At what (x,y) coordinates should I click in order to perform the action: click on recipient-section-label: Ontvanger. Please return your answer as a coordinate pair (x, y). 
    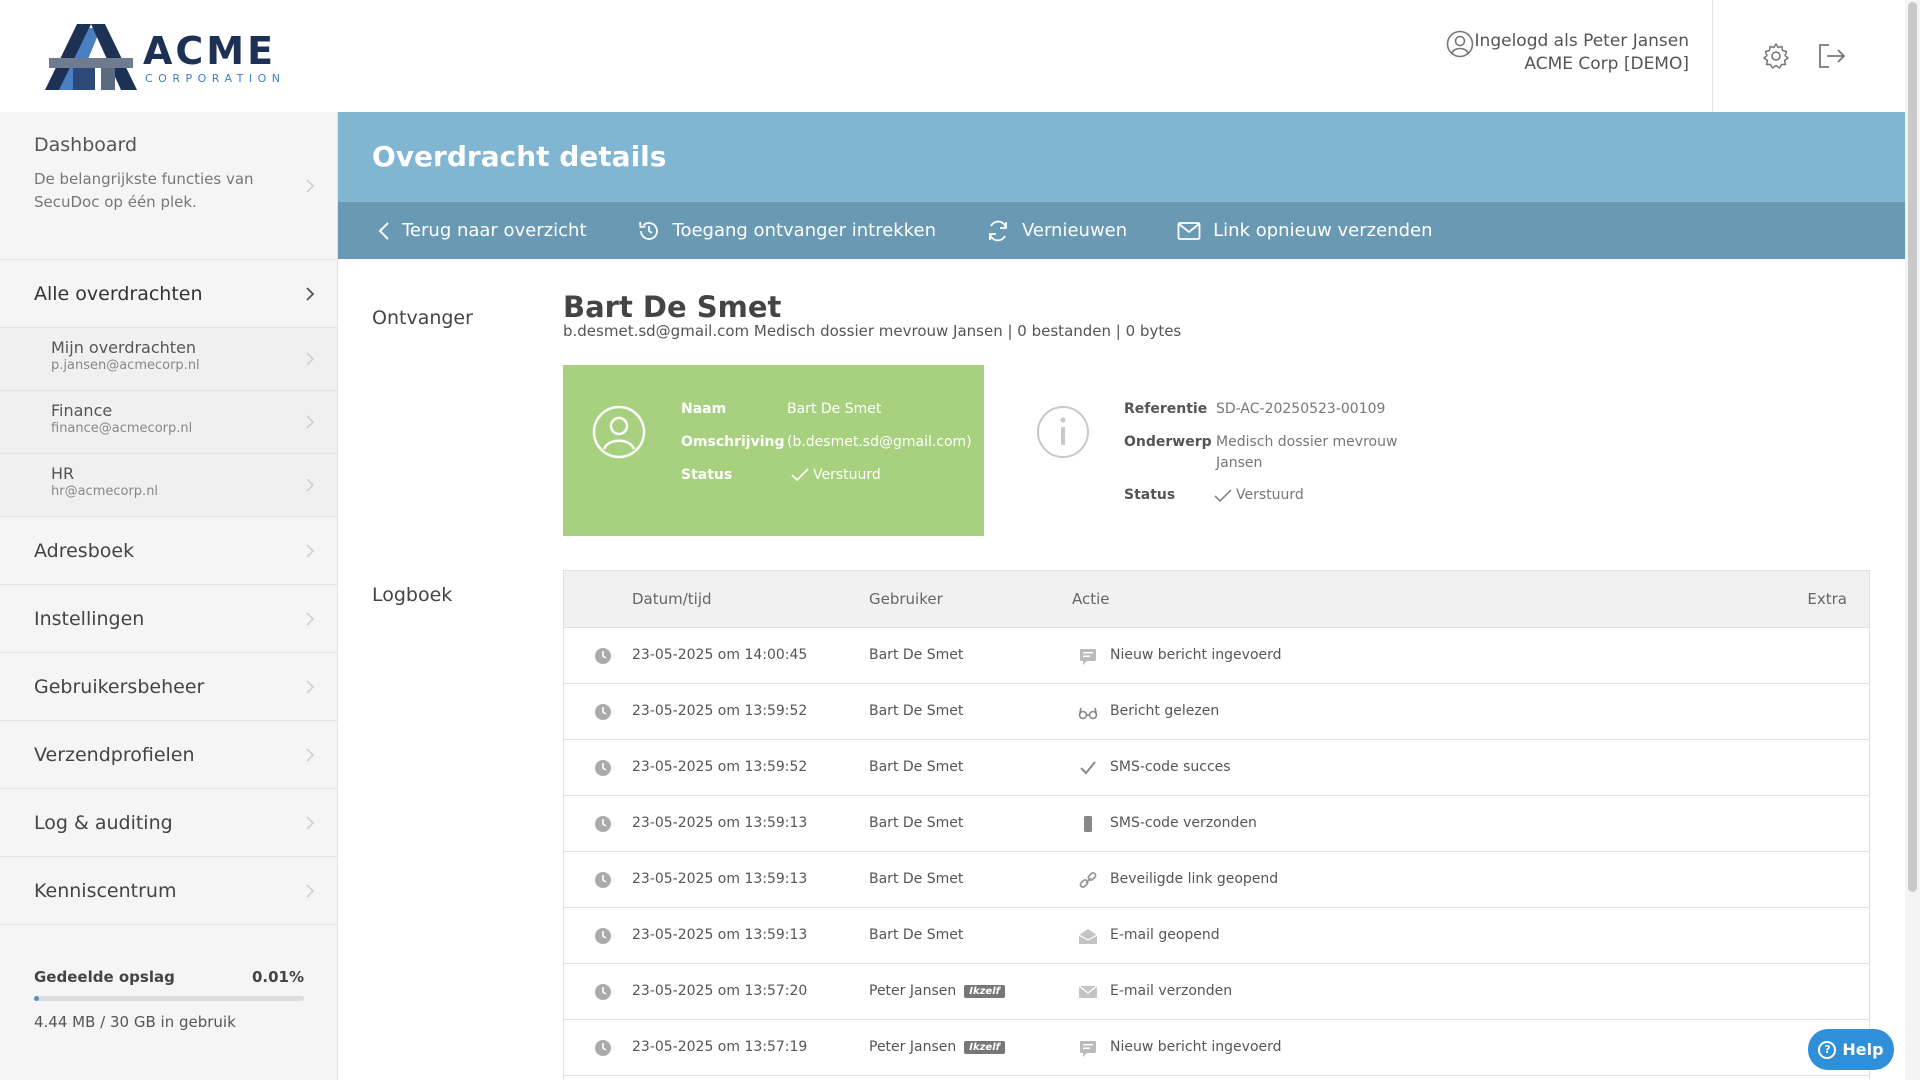
    Looking at the image, I should click on (422, 318).